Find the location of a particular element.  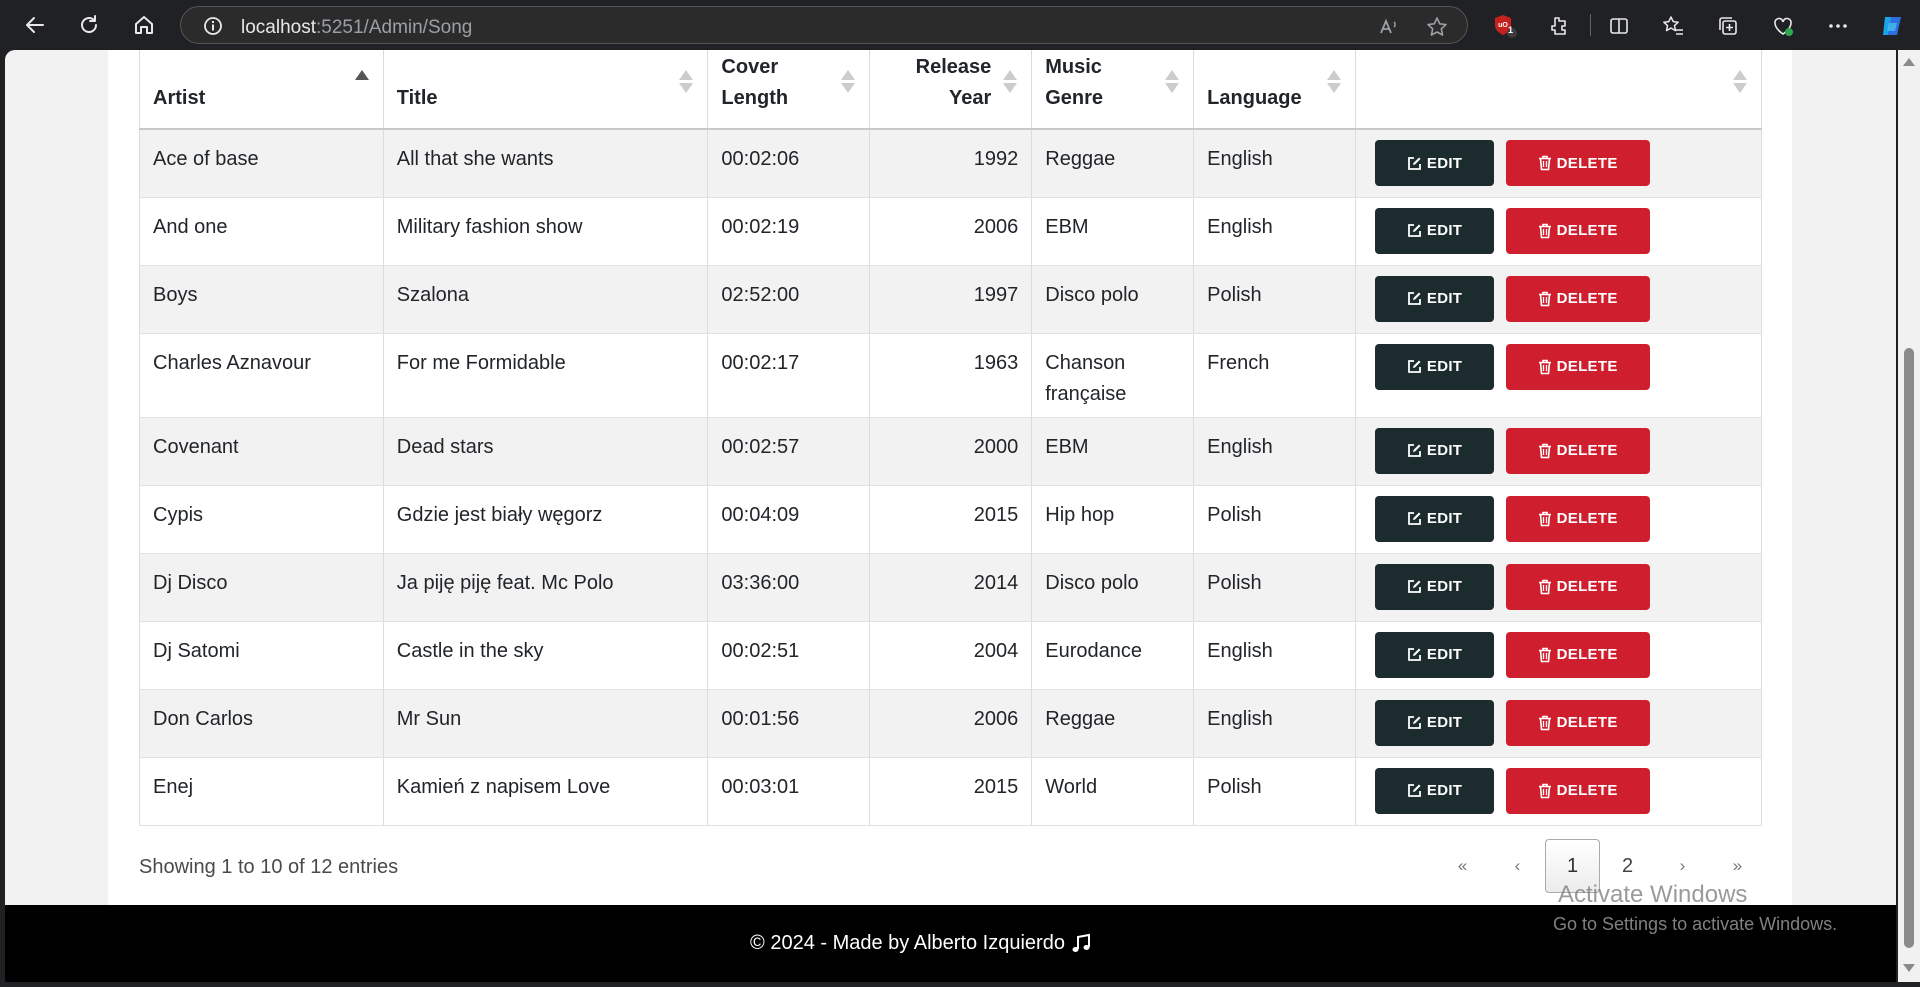

back-button is located at coordinates (35, 25).